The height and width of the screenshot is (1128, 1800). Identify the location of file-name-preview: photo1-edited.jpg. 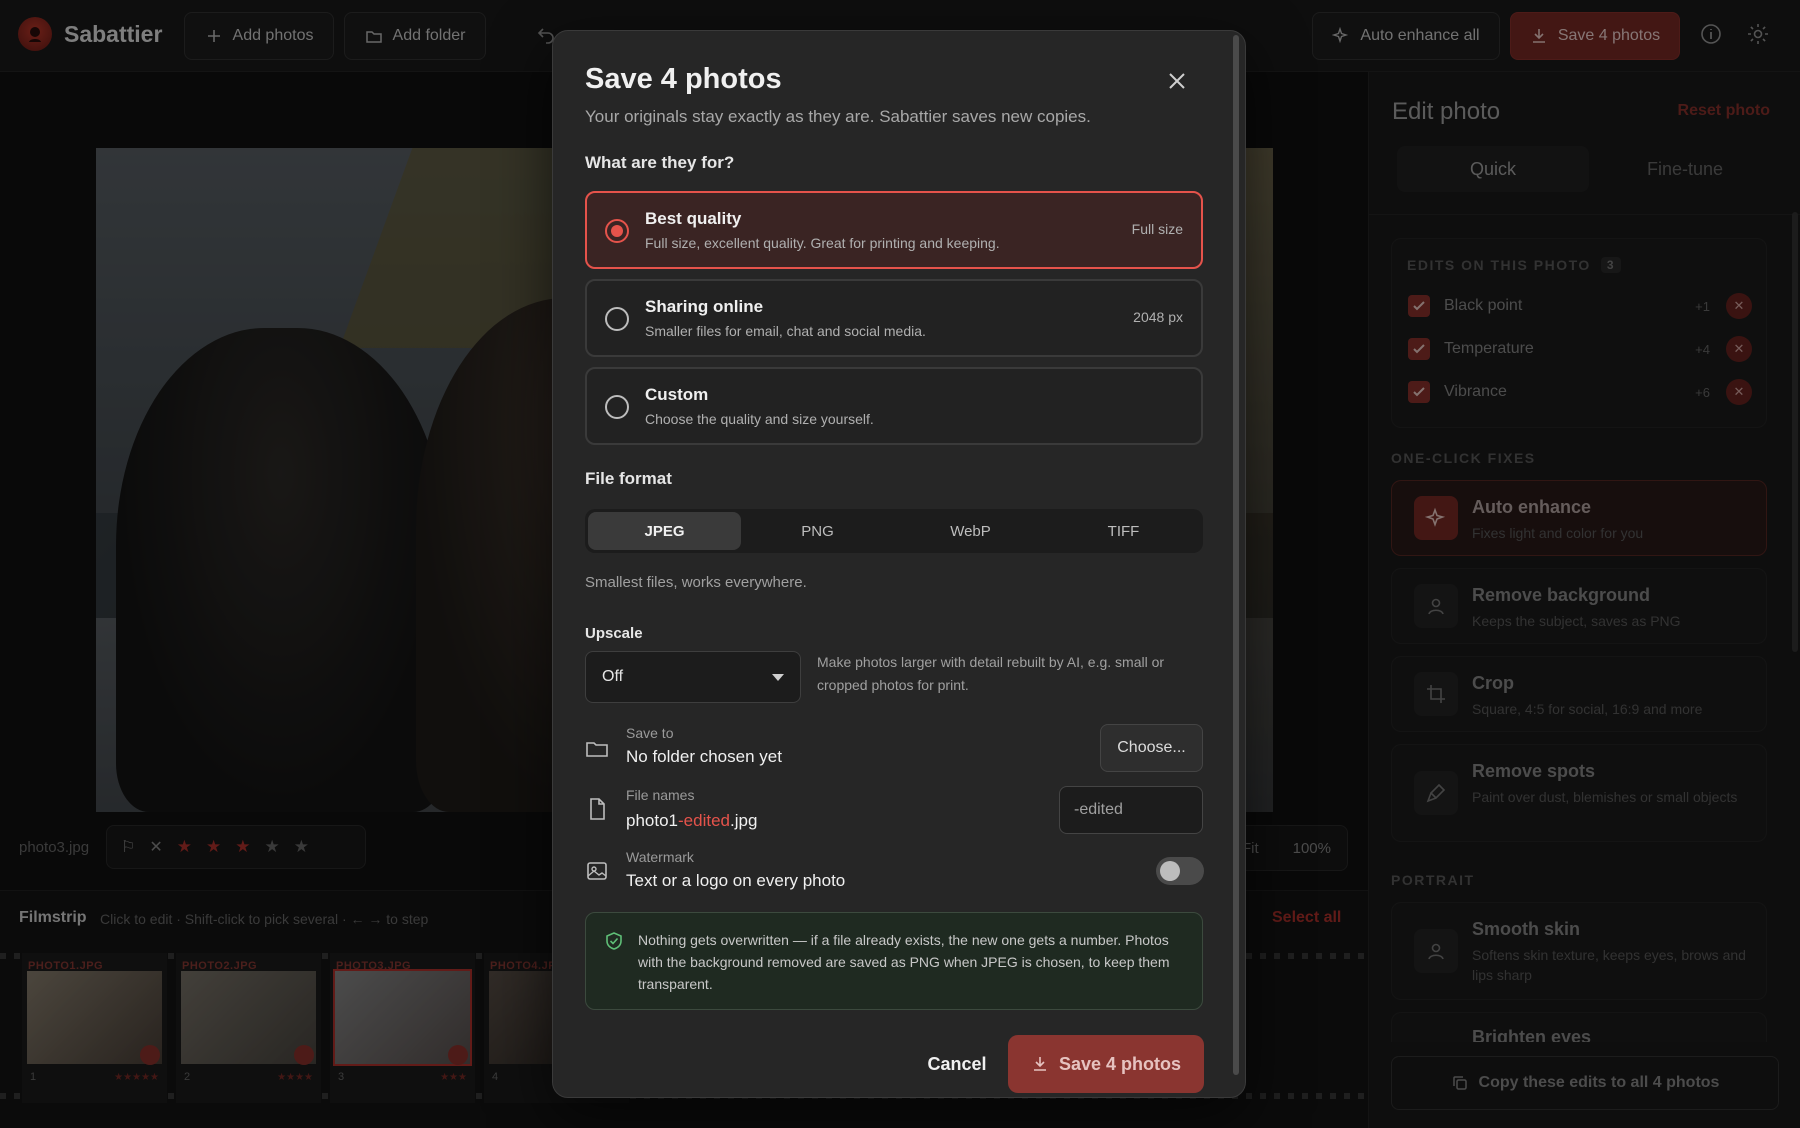
(691, 821).